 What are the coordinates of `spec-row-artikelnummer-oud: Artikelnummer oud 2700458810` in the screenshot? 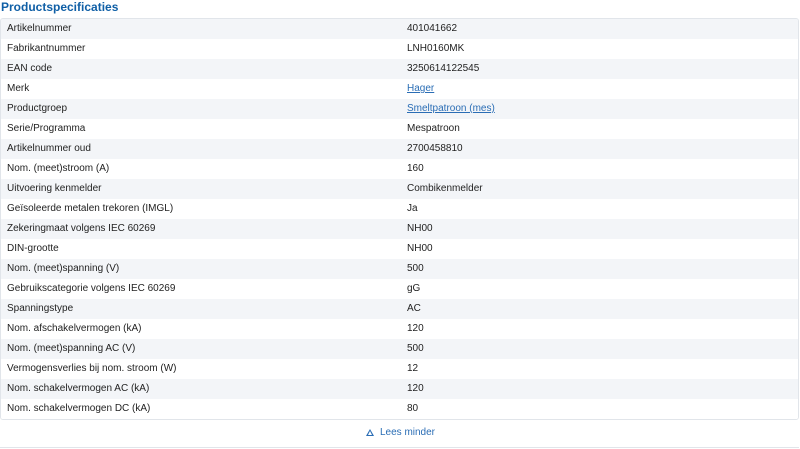 It's located at (399, 149).